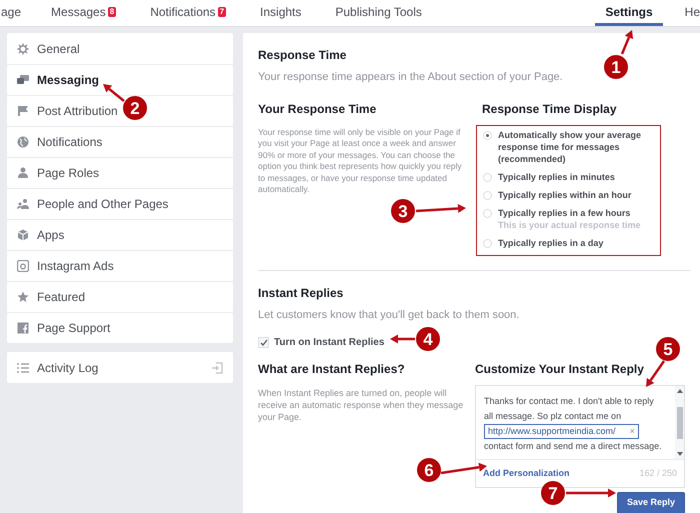 This screenshot has height=513, width=700. What do you see at coordinates (526, 473) in the screenshot?
I see `add-personalization-link: Add Personalization` at bounding box center [526, 473].